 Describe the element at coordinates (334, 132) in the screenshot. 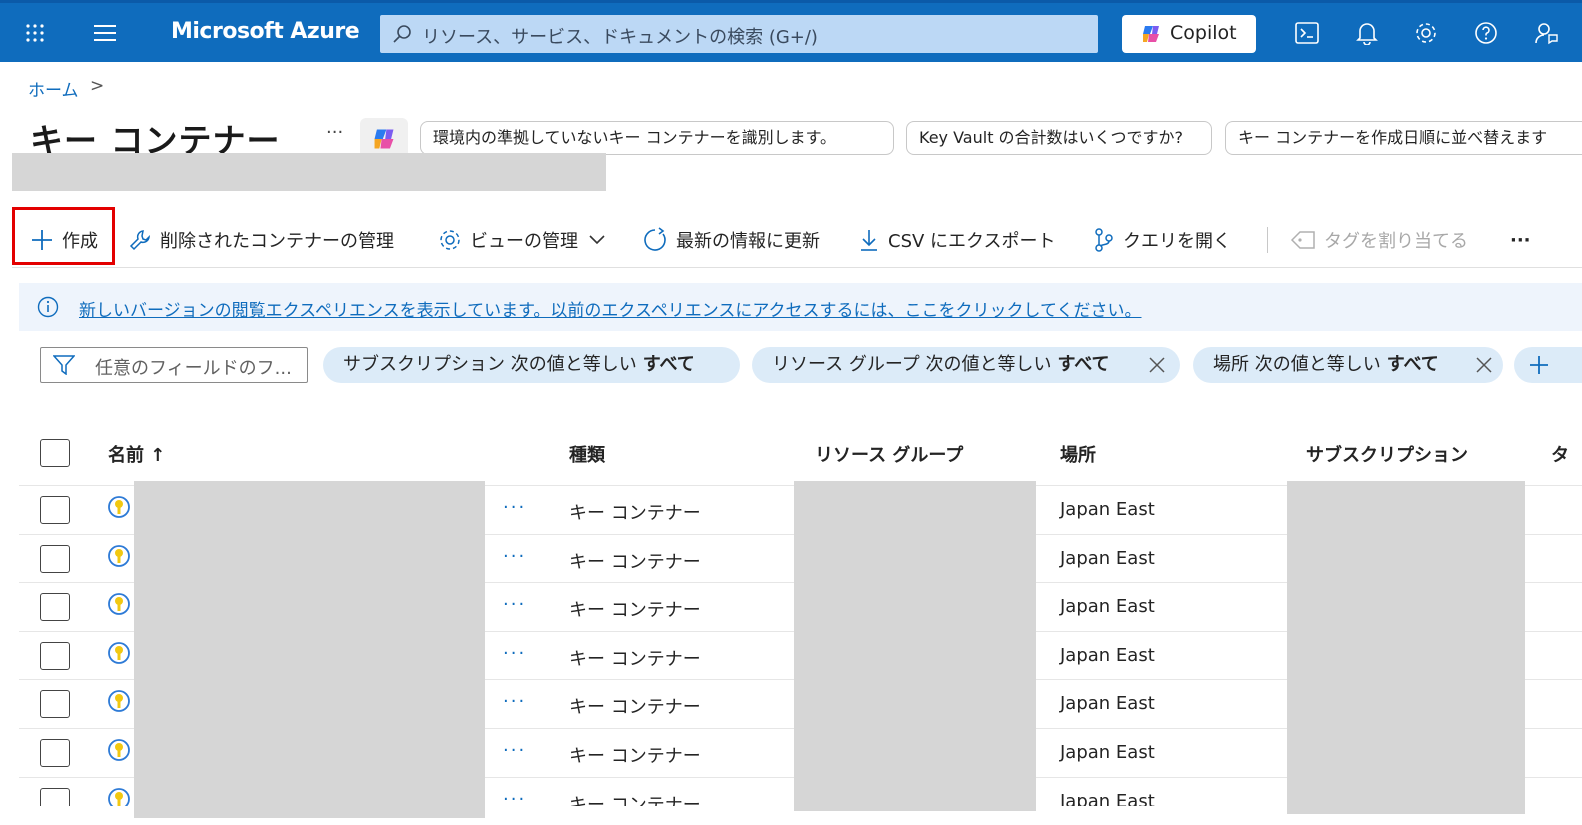

I see `title-more-button: ···` at that location.